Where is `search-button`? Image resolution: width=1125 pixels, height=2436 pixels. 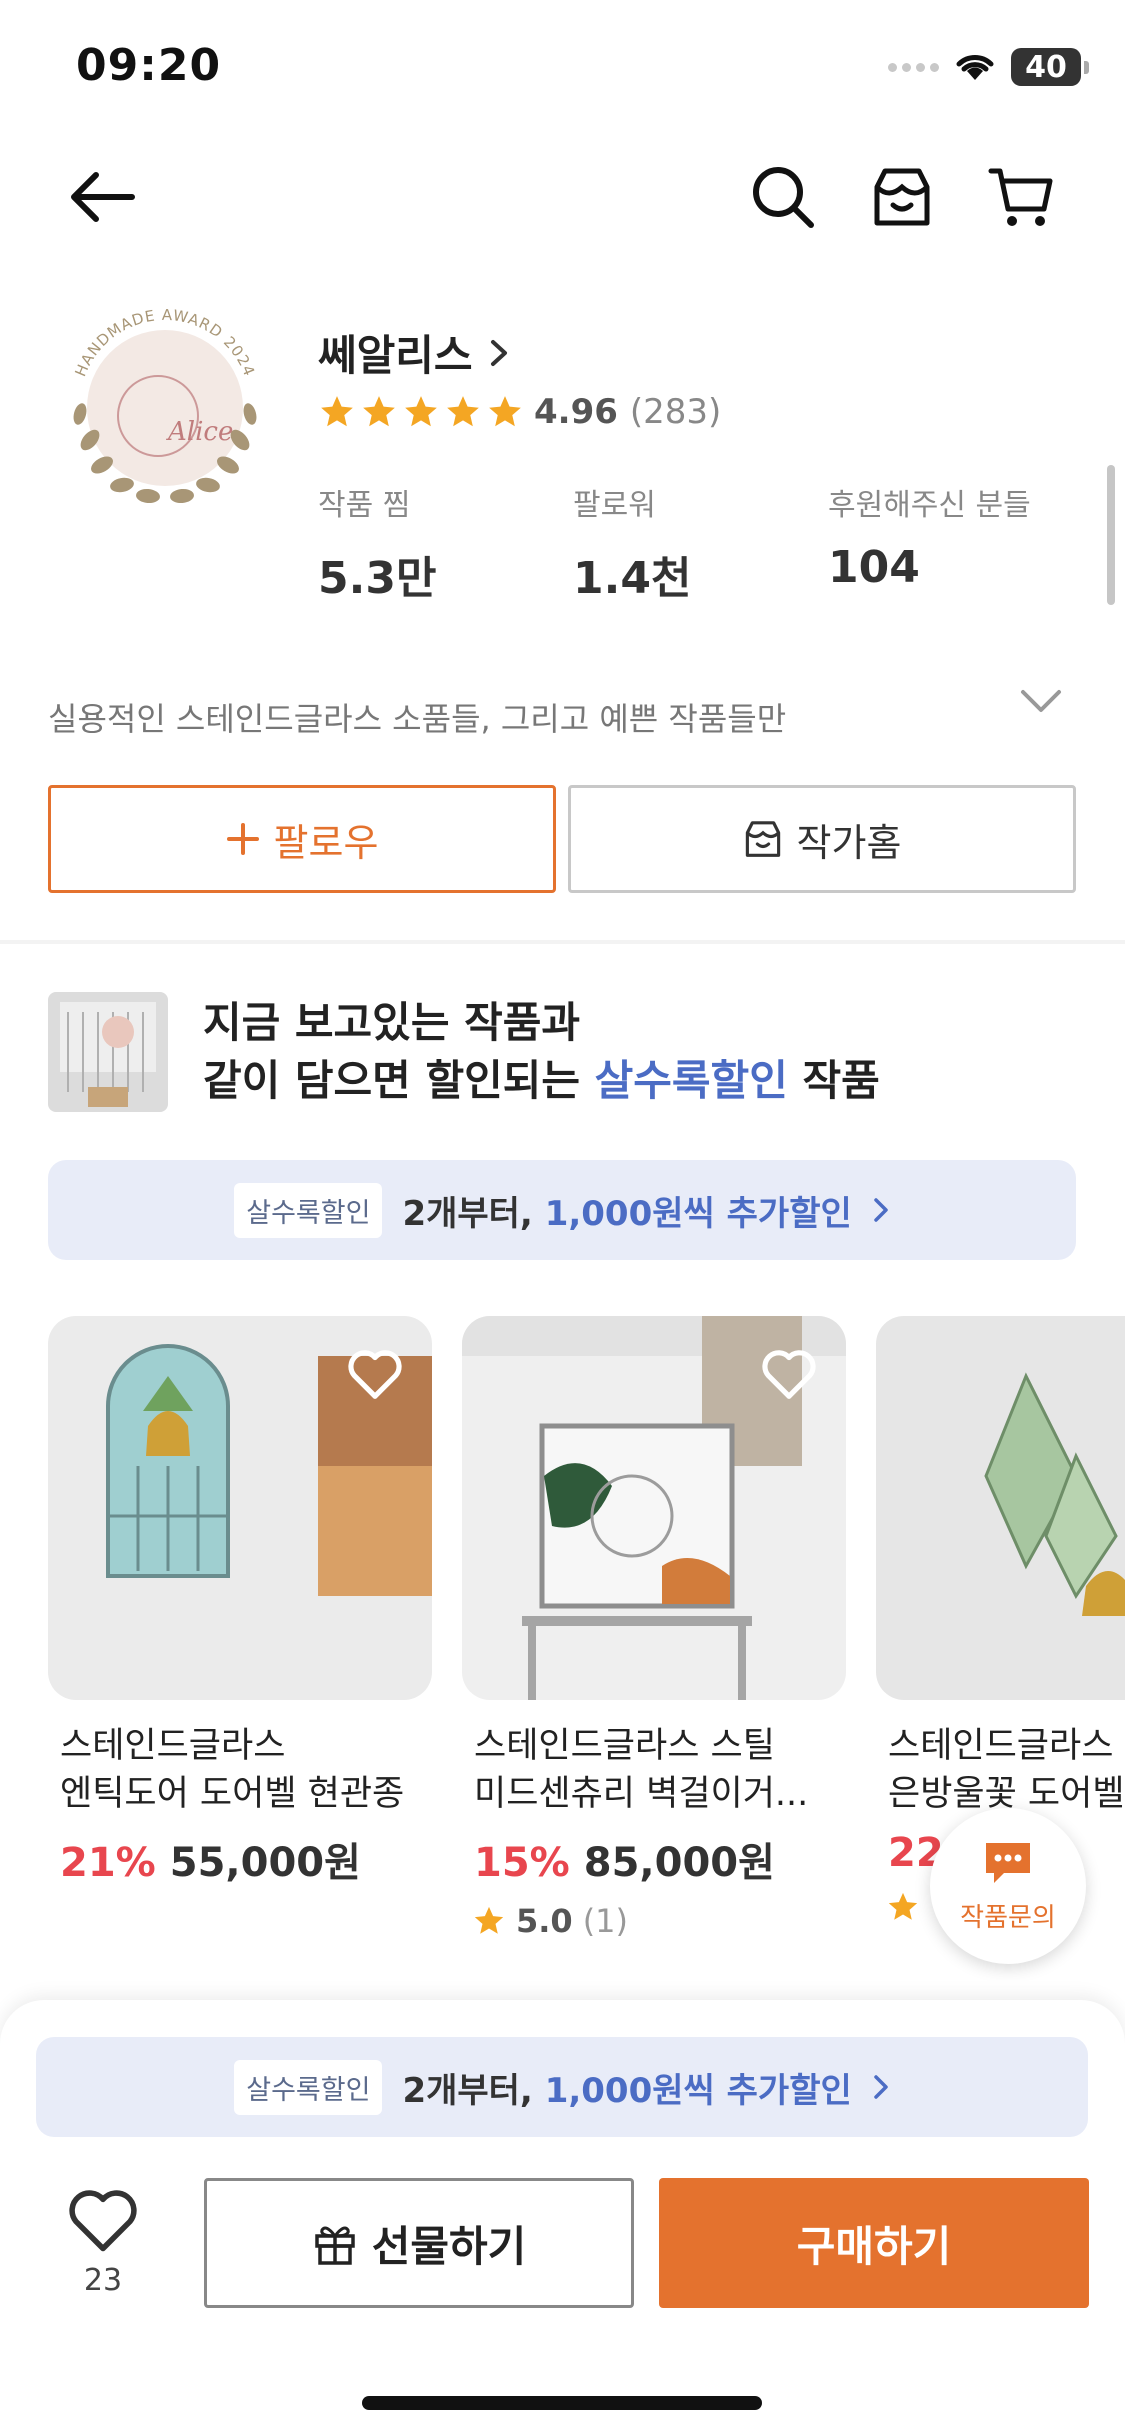
search-button is located at coordinates (783, 197).